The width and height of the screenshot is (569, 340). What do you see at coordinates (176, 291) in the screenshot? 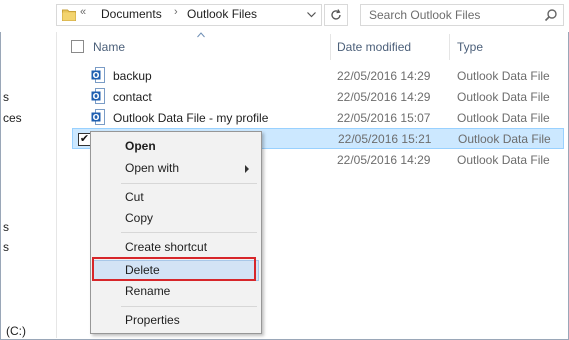
I see `menu-item-rename: Rename` at bounding box center [176, 291].